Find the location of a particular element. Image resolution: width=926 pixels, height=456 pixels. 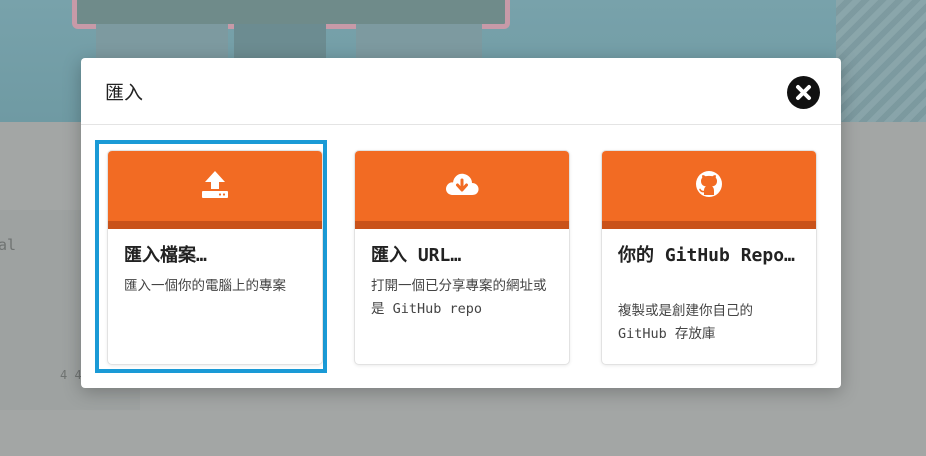

close-button is located at coordinates (803, 92).